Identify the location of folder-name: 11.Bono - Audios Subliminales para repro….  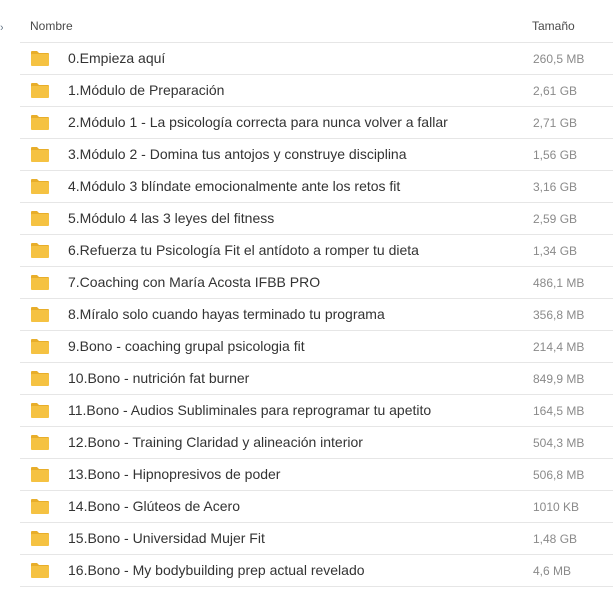
(249, 410).